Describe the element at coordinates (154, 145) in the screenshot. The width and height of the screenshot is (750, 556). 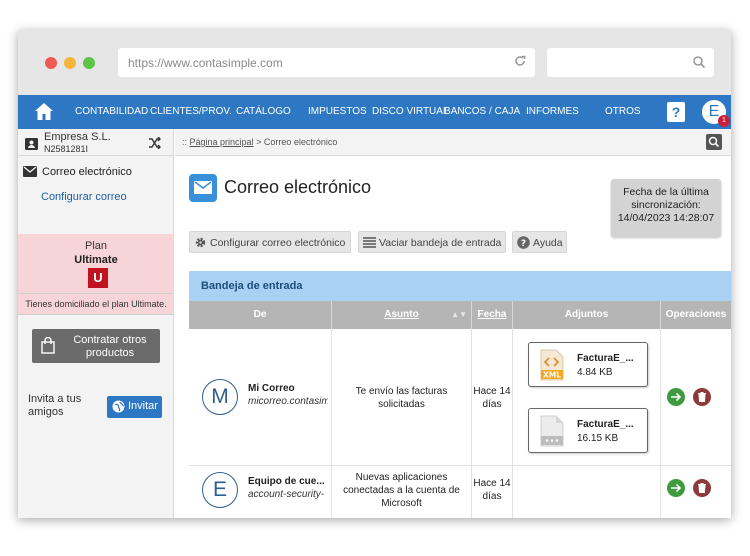
I see `shuffle-icon` at that location.